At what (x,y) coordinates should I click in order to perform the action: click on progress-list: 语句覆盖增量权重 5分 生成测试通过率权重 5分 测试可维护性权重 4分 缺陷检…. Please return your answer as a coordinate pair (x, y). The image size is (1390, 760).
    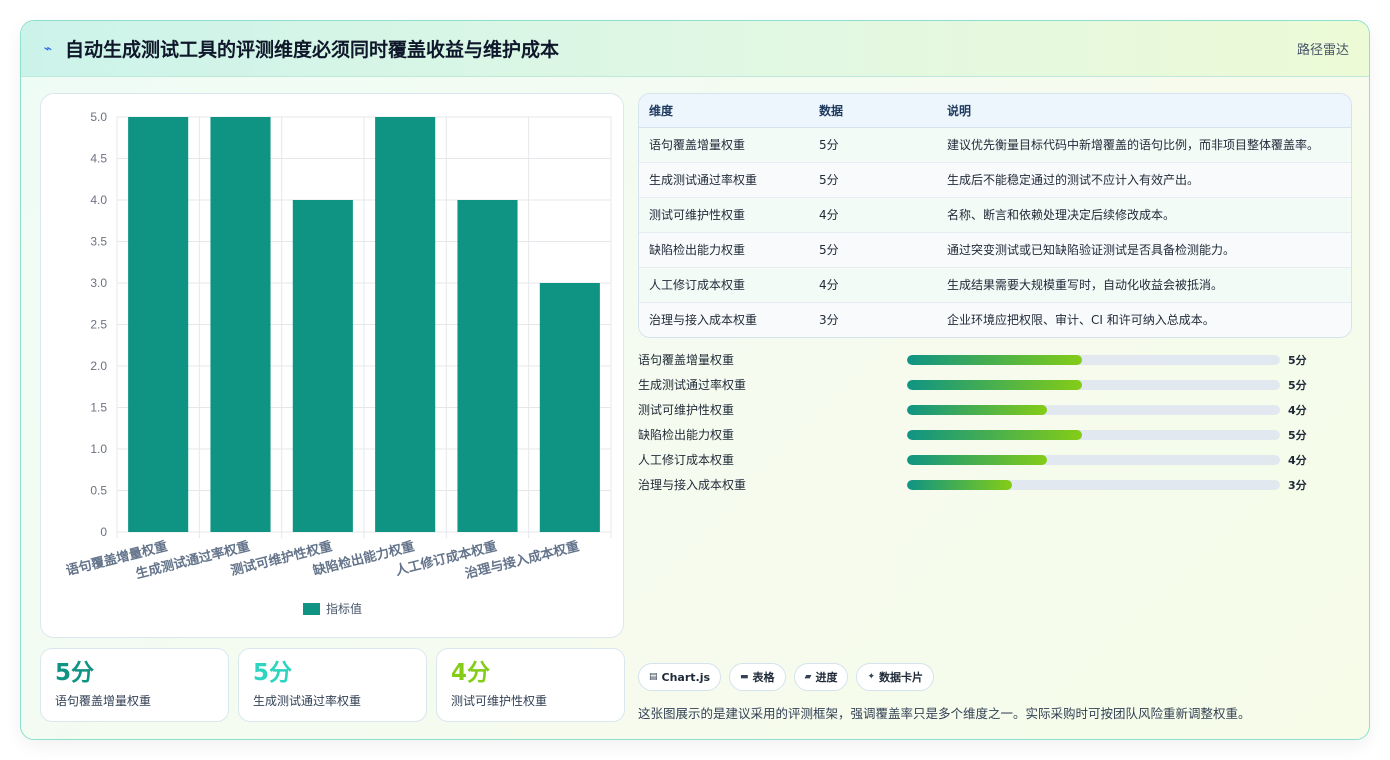
    Looking at the image, I should click on (995, 422).